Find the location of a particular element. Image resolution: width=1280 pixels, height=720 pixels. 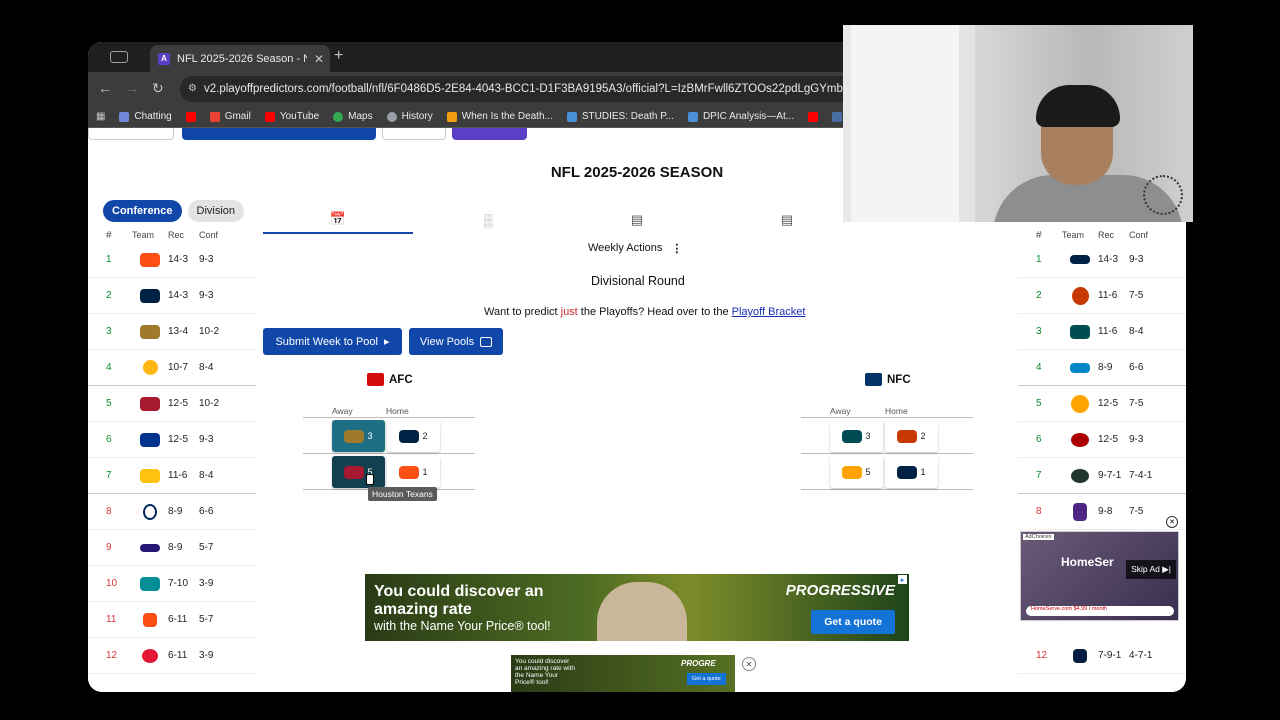

record: 9-7-1 is located at coordinates (1110, 475).